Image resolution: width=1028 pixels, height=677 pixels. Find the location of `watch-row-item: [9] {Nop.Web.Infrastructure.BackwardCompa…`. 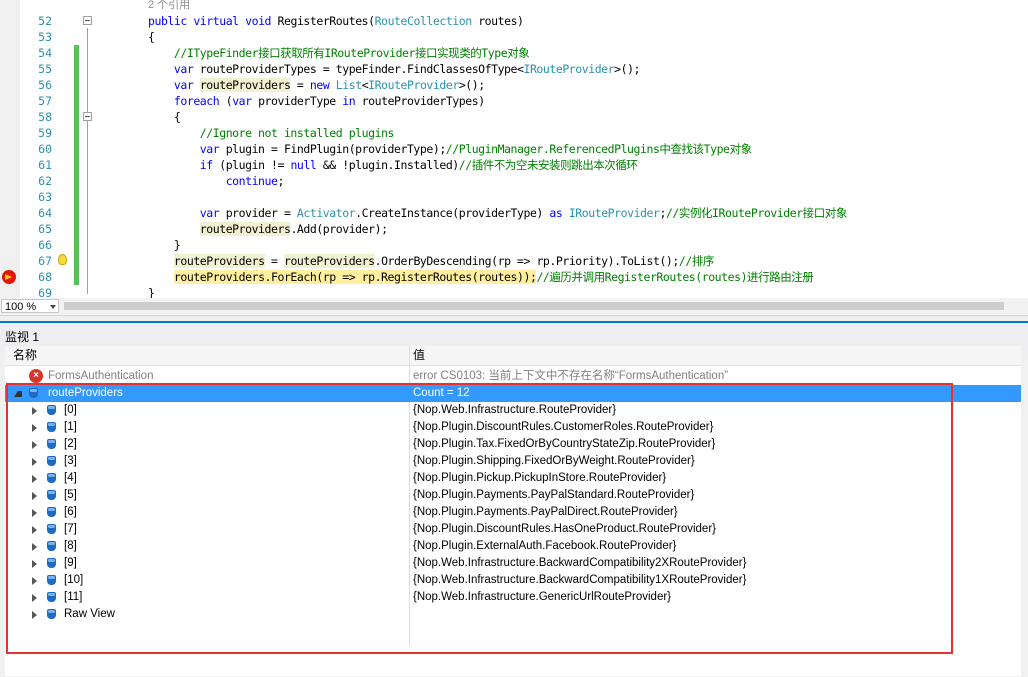

watch-row-item: [9] {Nop.Web.Infrastructure.BackwardCompa… is located at coordinates (513, 563).